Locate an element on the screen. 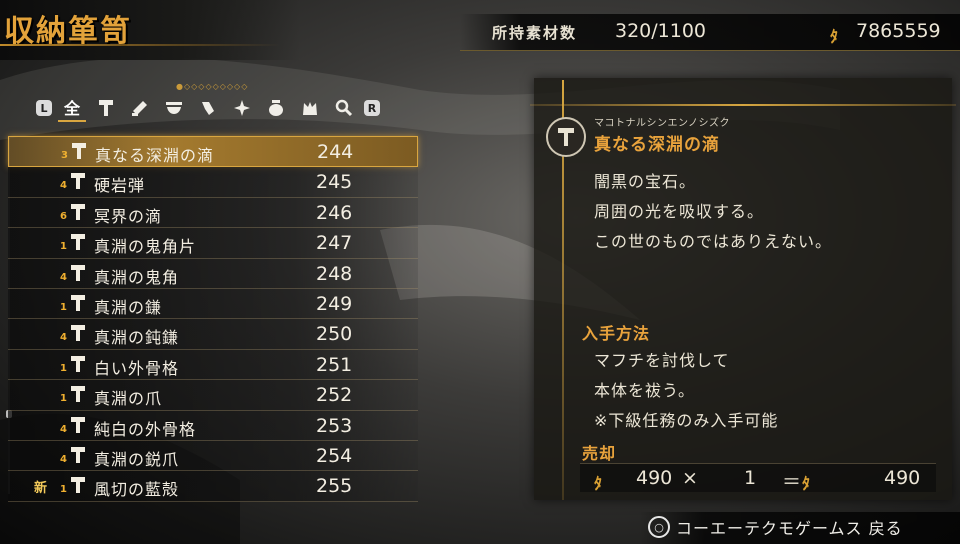  page-indicator: ●◇◇◇◇◇◇◇◇◇ is located at coordinates (212, 86).